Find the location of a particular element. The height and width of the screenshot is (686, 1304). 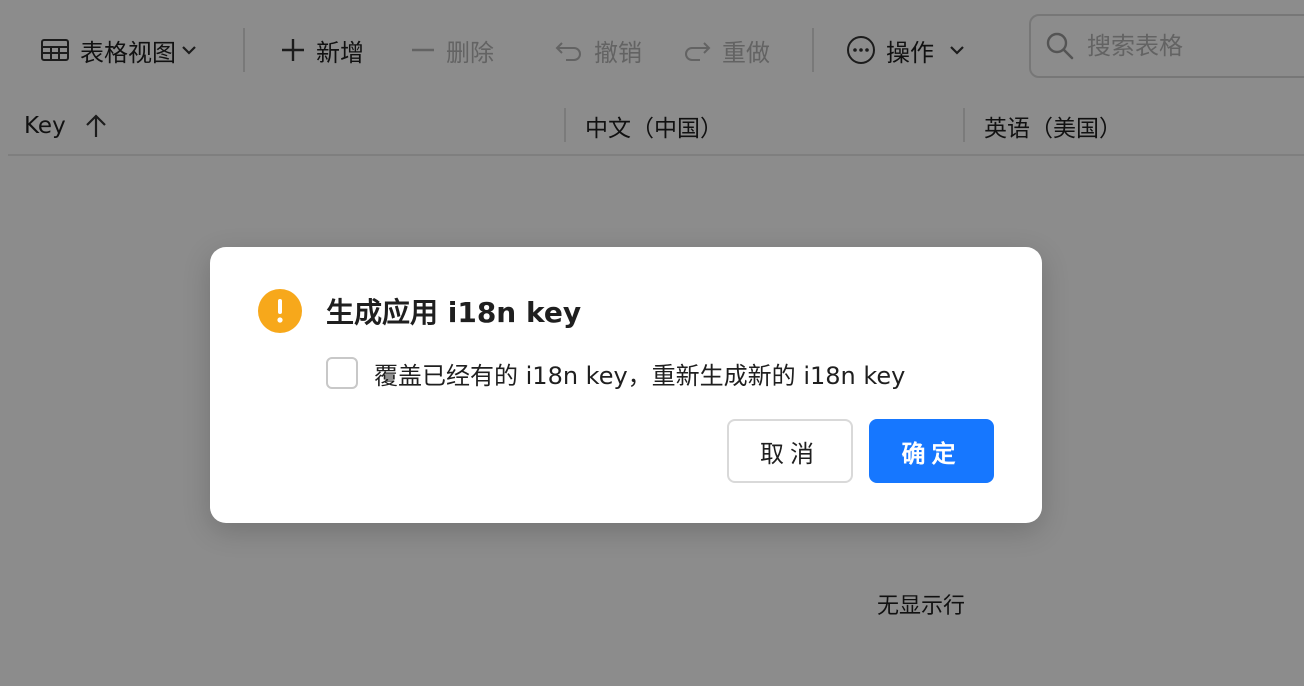

overwrite-keys-checkbox is located at coordinates (342, 373).